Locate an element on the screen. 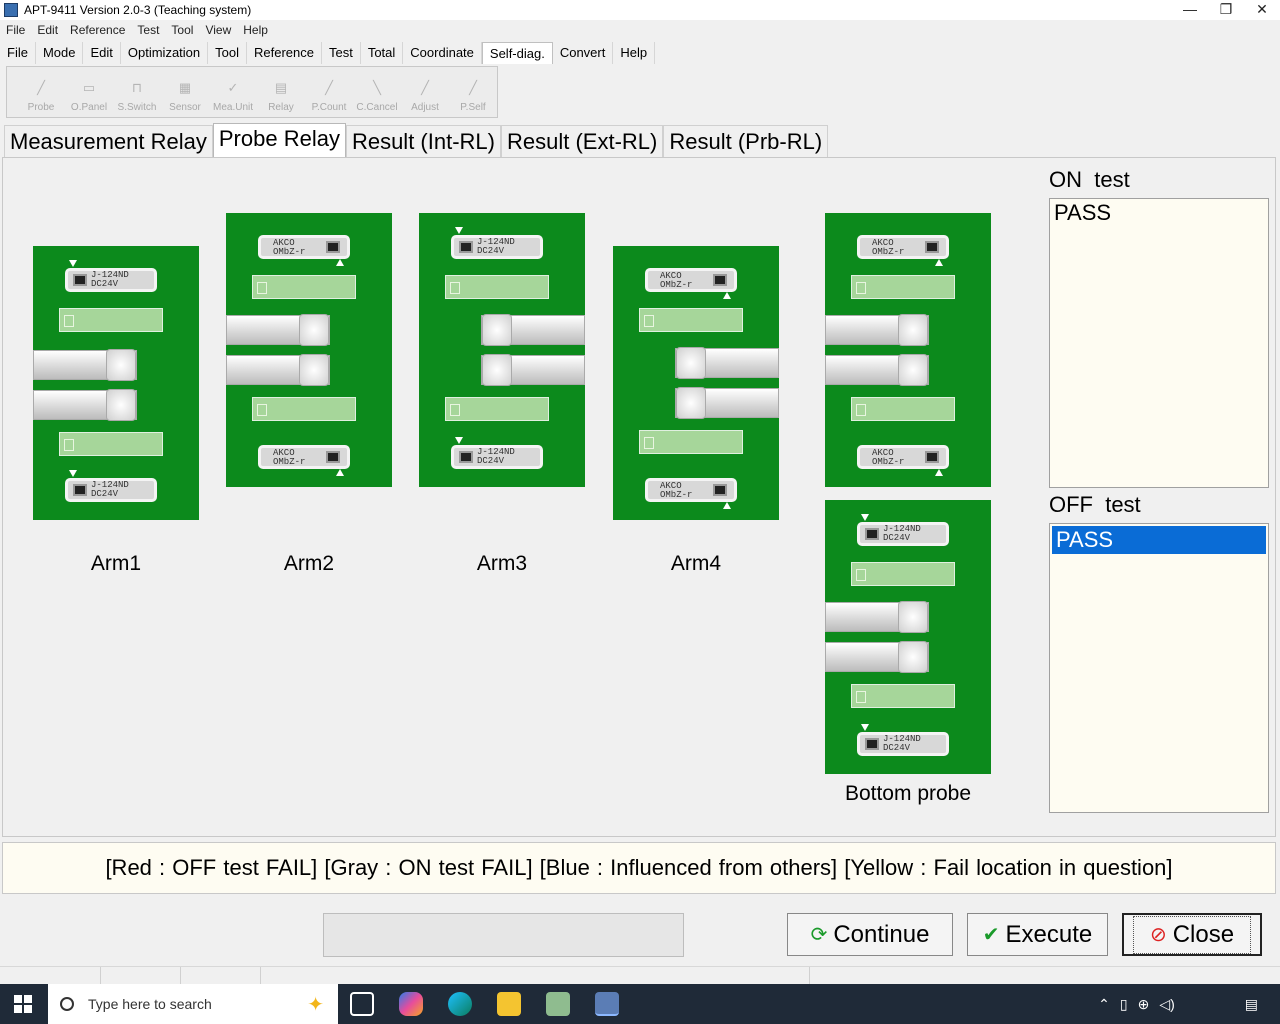  toolbar-switch: ⊓ S.Switch is located at coordinates (137, 92).